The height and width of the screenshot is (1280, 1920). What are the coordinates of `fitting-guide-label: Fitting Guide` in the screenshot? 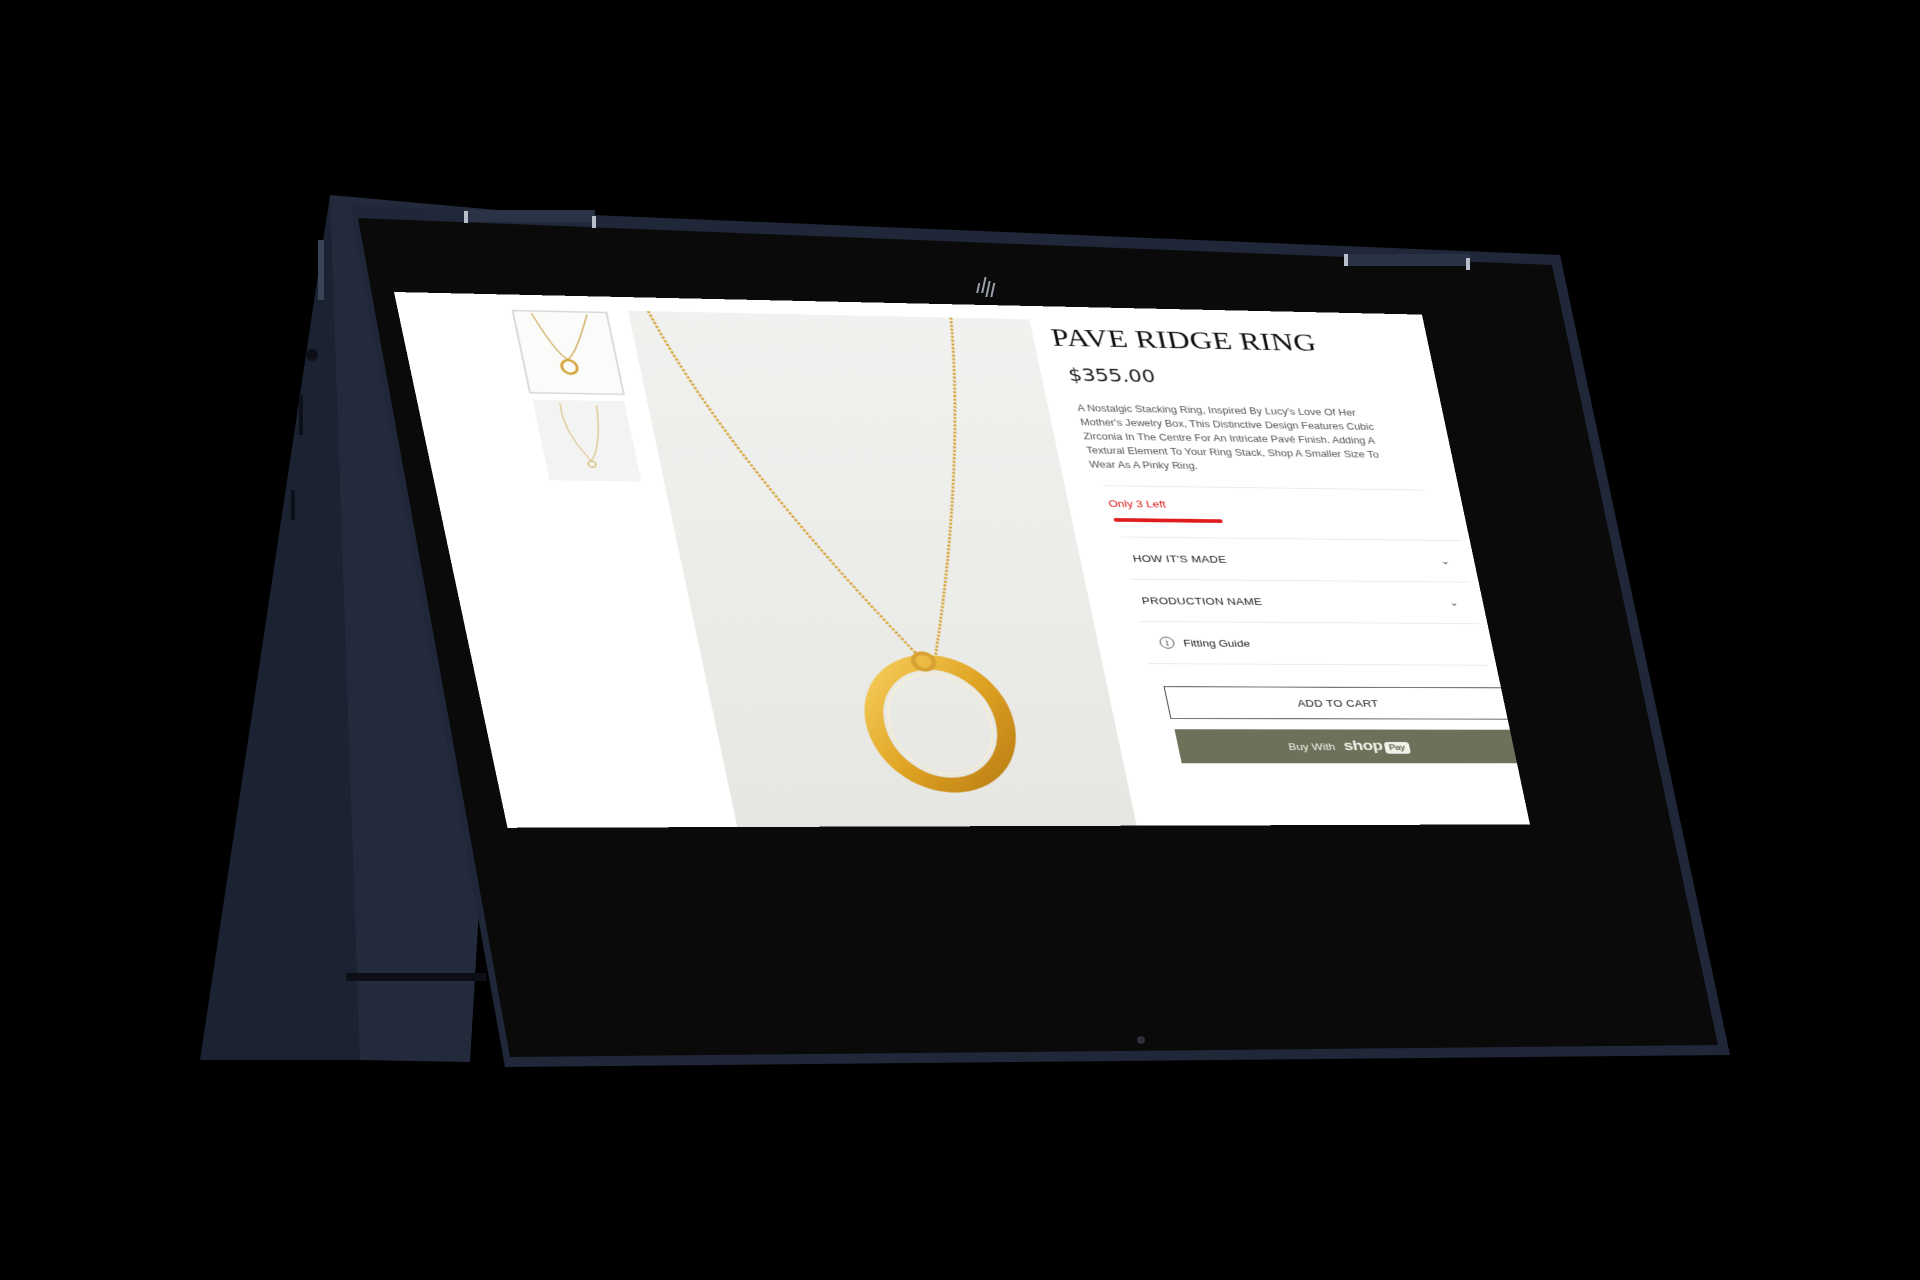 It's located at (1217, 643).